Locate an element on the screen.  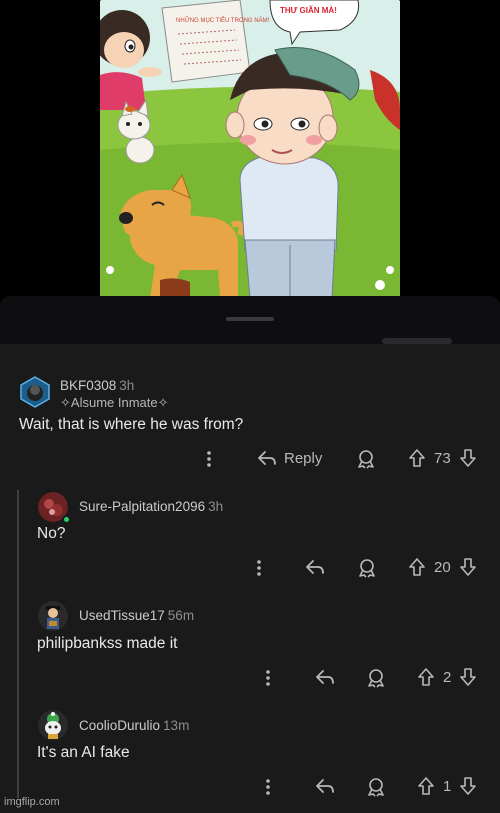
comment-body: It's an AI fake is located at coordinates (83, 752).